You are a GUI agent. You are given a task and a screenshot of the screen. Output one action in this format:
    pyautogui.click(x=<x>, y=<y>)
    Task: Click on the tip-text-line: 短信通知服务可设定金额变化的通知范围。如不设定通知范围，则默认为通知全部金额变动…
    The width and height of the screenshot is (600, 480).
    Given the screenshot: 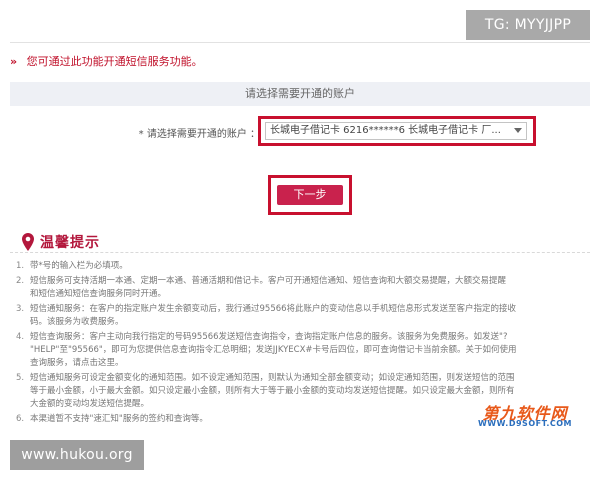 What is the action you would take?
    pyautogui.click(x=272, y=378)
    